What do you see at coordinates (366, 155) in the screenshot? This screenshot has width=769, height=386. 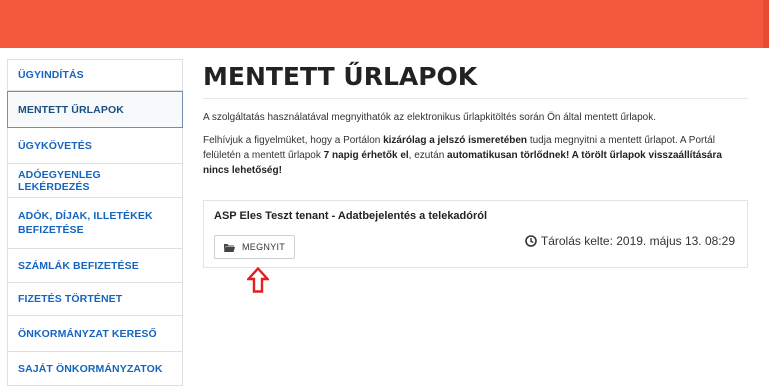 I see `notice-bold2: 7 napig érhetők el` at bounding box center [366, 155].